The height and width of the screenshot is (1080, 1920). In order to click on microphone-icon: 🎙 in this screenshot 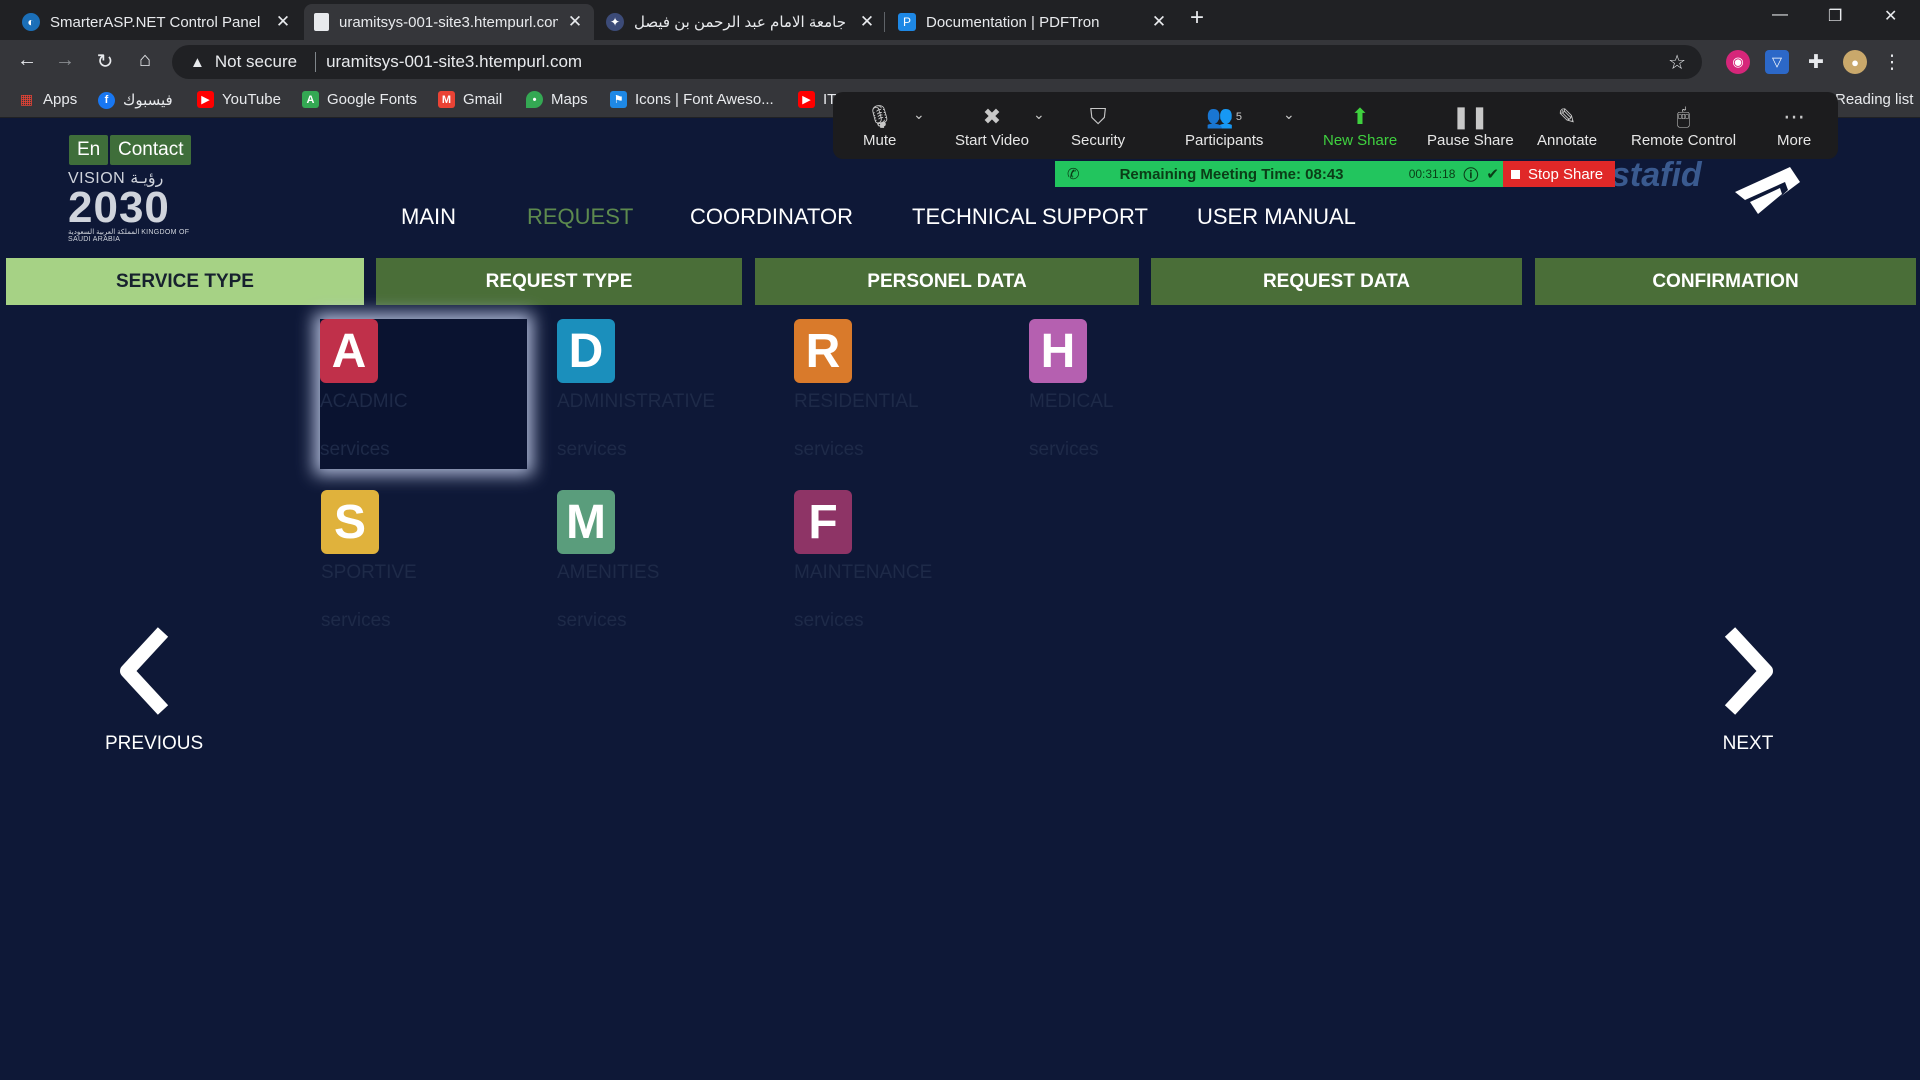, I will do `click(879, 116)`.